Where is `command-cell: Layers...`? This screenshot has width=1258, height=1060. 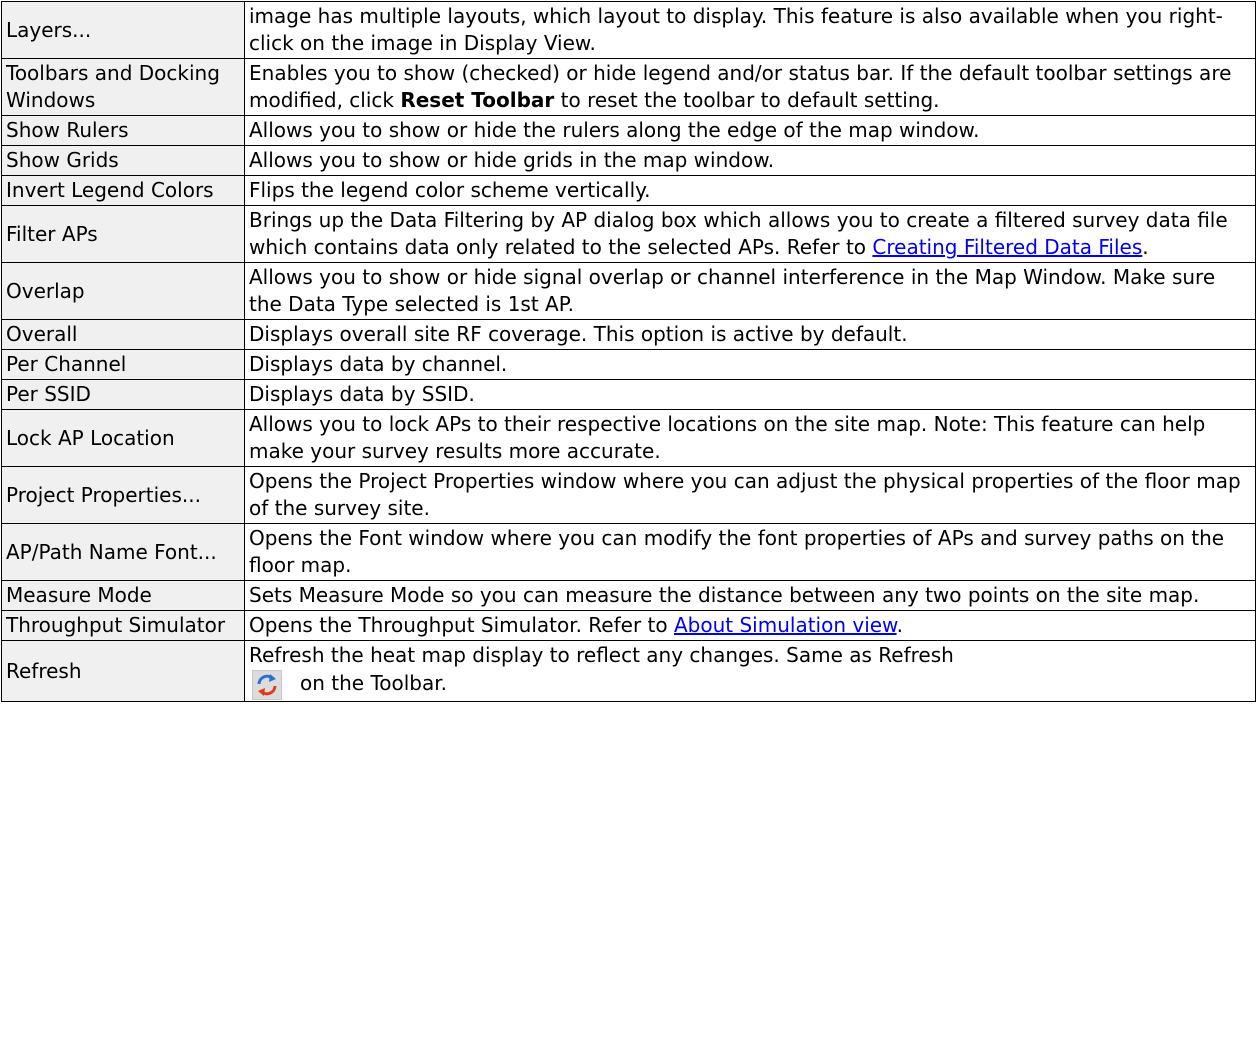
command-cell: Layers... is located at coordinates (123, 30).